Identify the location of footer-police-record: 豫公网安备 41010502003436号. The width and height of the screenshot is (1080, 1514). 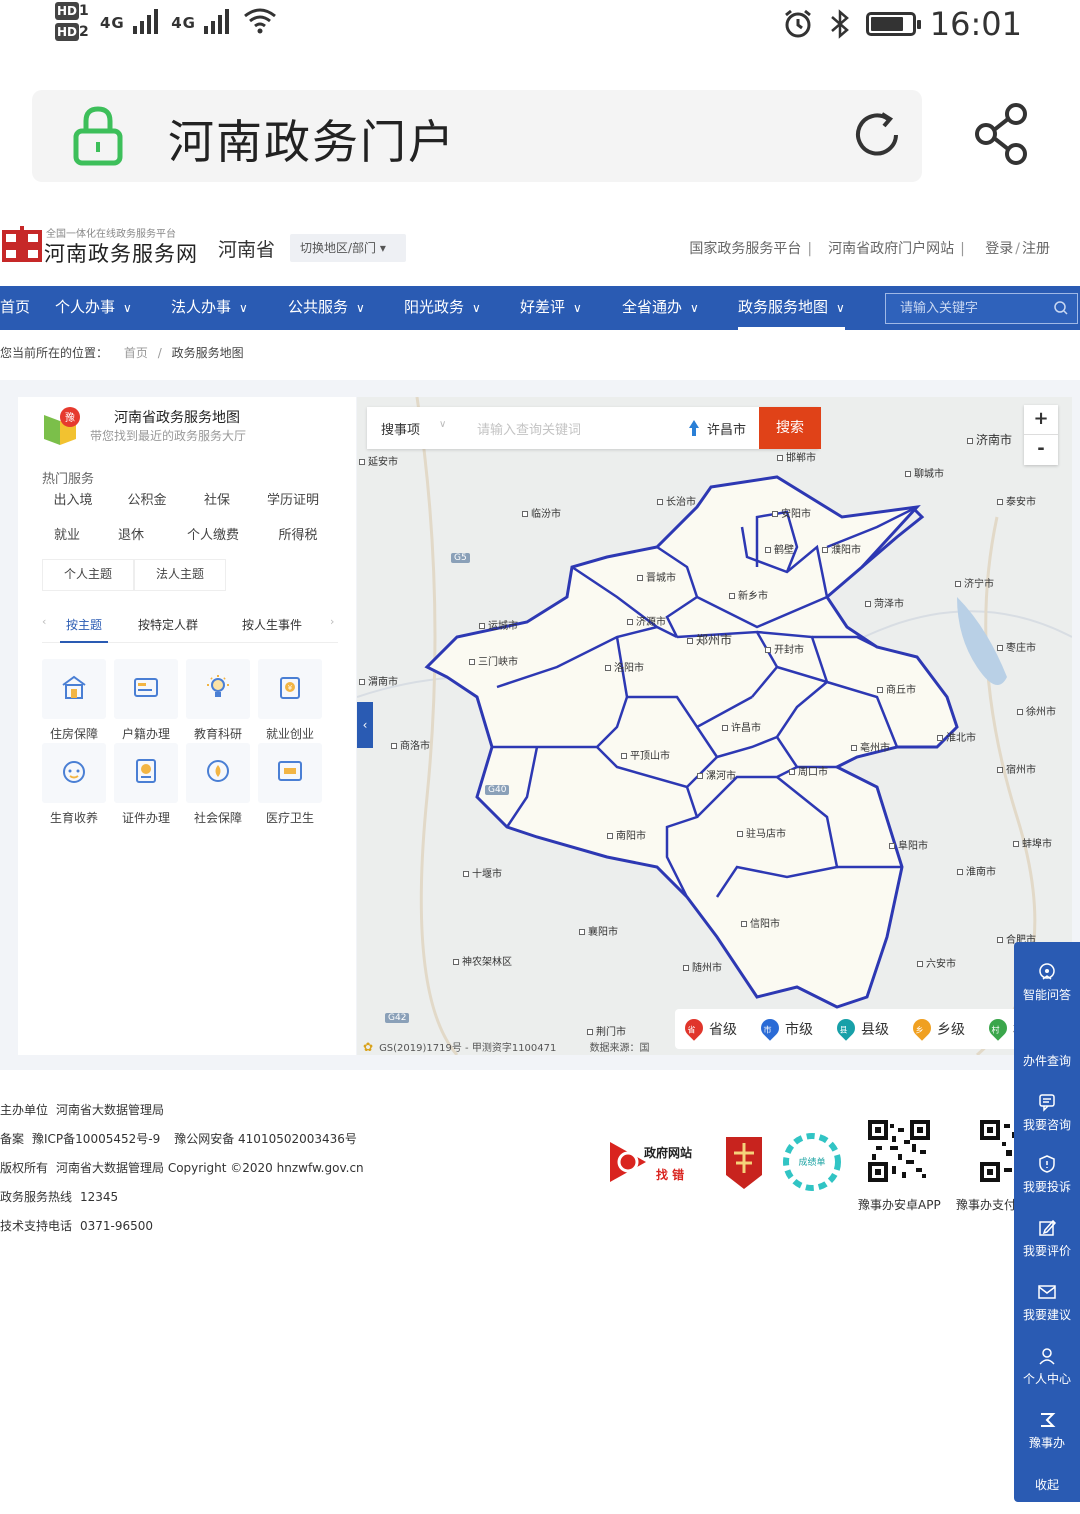
(265, 1139).